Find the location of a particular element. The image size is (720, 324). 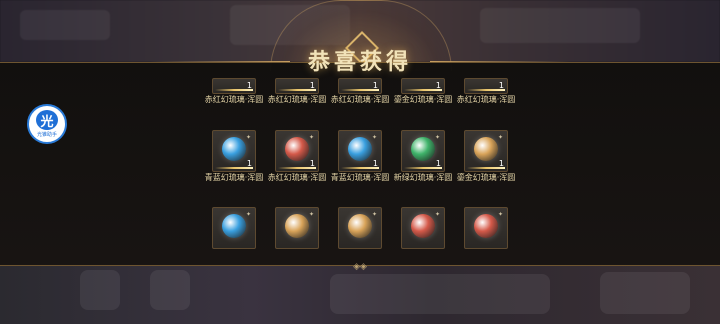

assistant-badge: 光 光锥助手 is located at coordinates (47, 124).